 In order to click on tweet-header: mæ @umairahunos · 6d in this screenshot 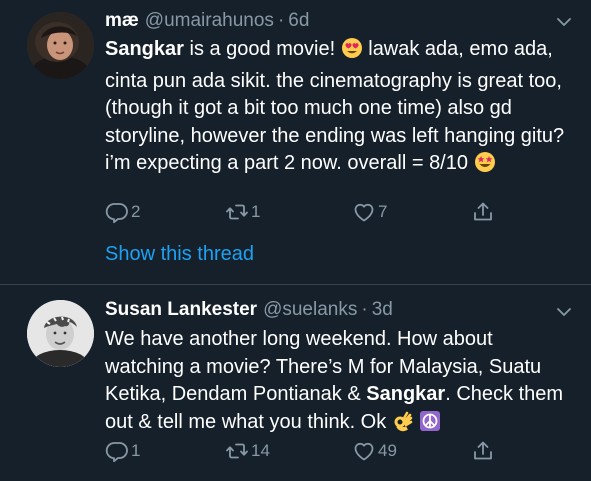, I will do `click(207, 21)`.